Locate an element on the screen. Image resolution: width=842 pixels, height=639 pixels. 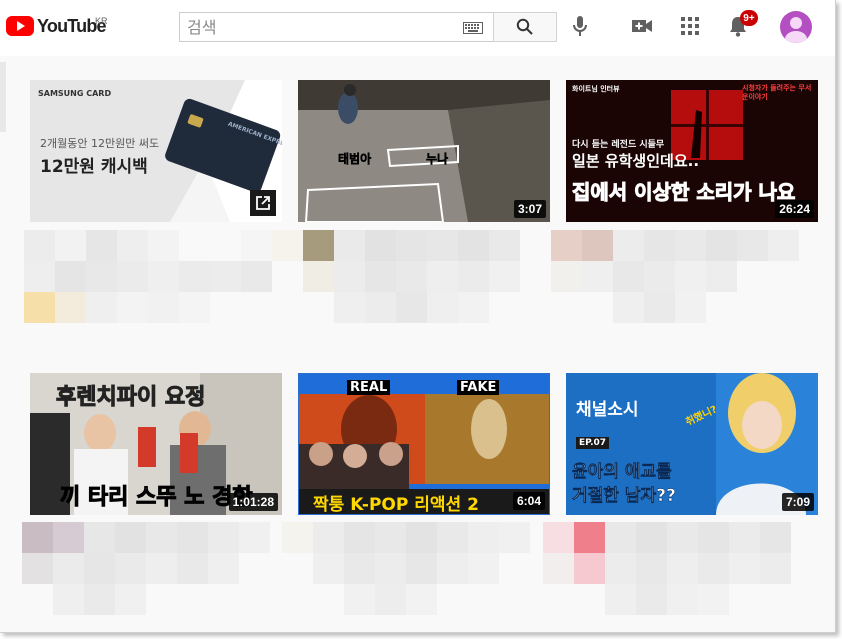
video-thumbnail: 후렌치파이 요정 끼 타리 스뚜 노 경한 1:01:28 is located at coordinates (156, 444).